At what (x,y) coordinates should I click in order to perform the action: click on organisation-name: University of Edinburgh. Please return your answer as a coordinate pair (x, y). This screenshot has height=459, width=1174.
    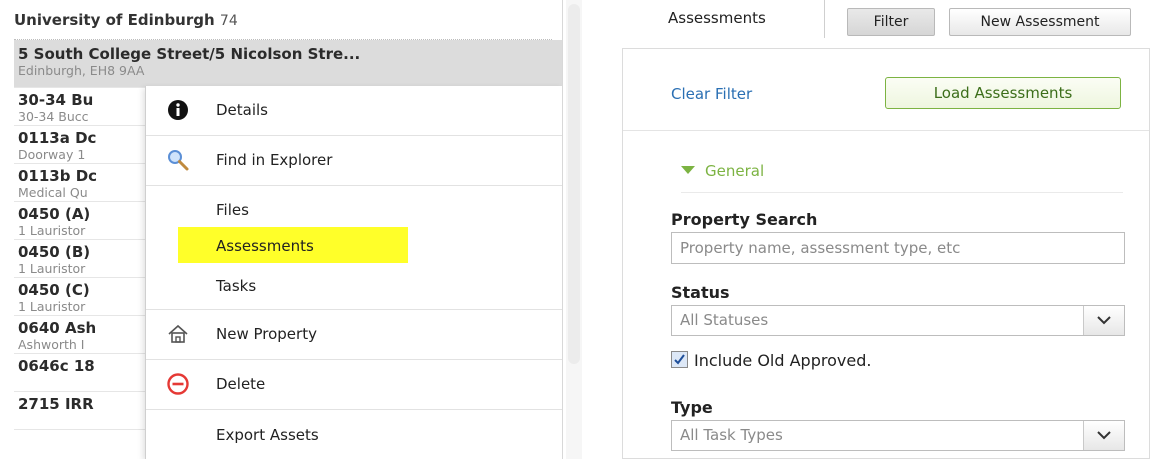
    Looking at the image, I should click on (114, 20).